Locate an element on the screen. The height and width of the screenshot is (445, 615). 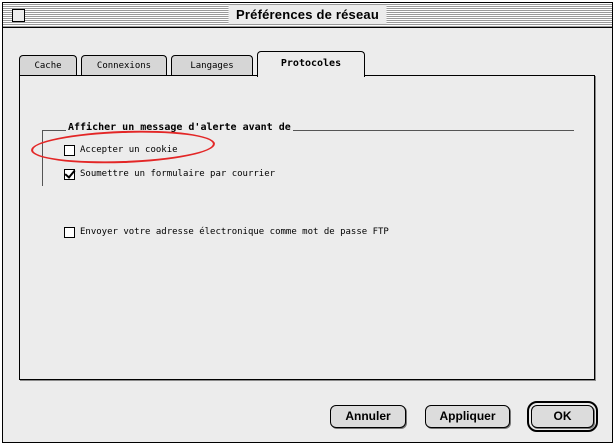
submit-form-checkbox is located at coordinates (69, 174).